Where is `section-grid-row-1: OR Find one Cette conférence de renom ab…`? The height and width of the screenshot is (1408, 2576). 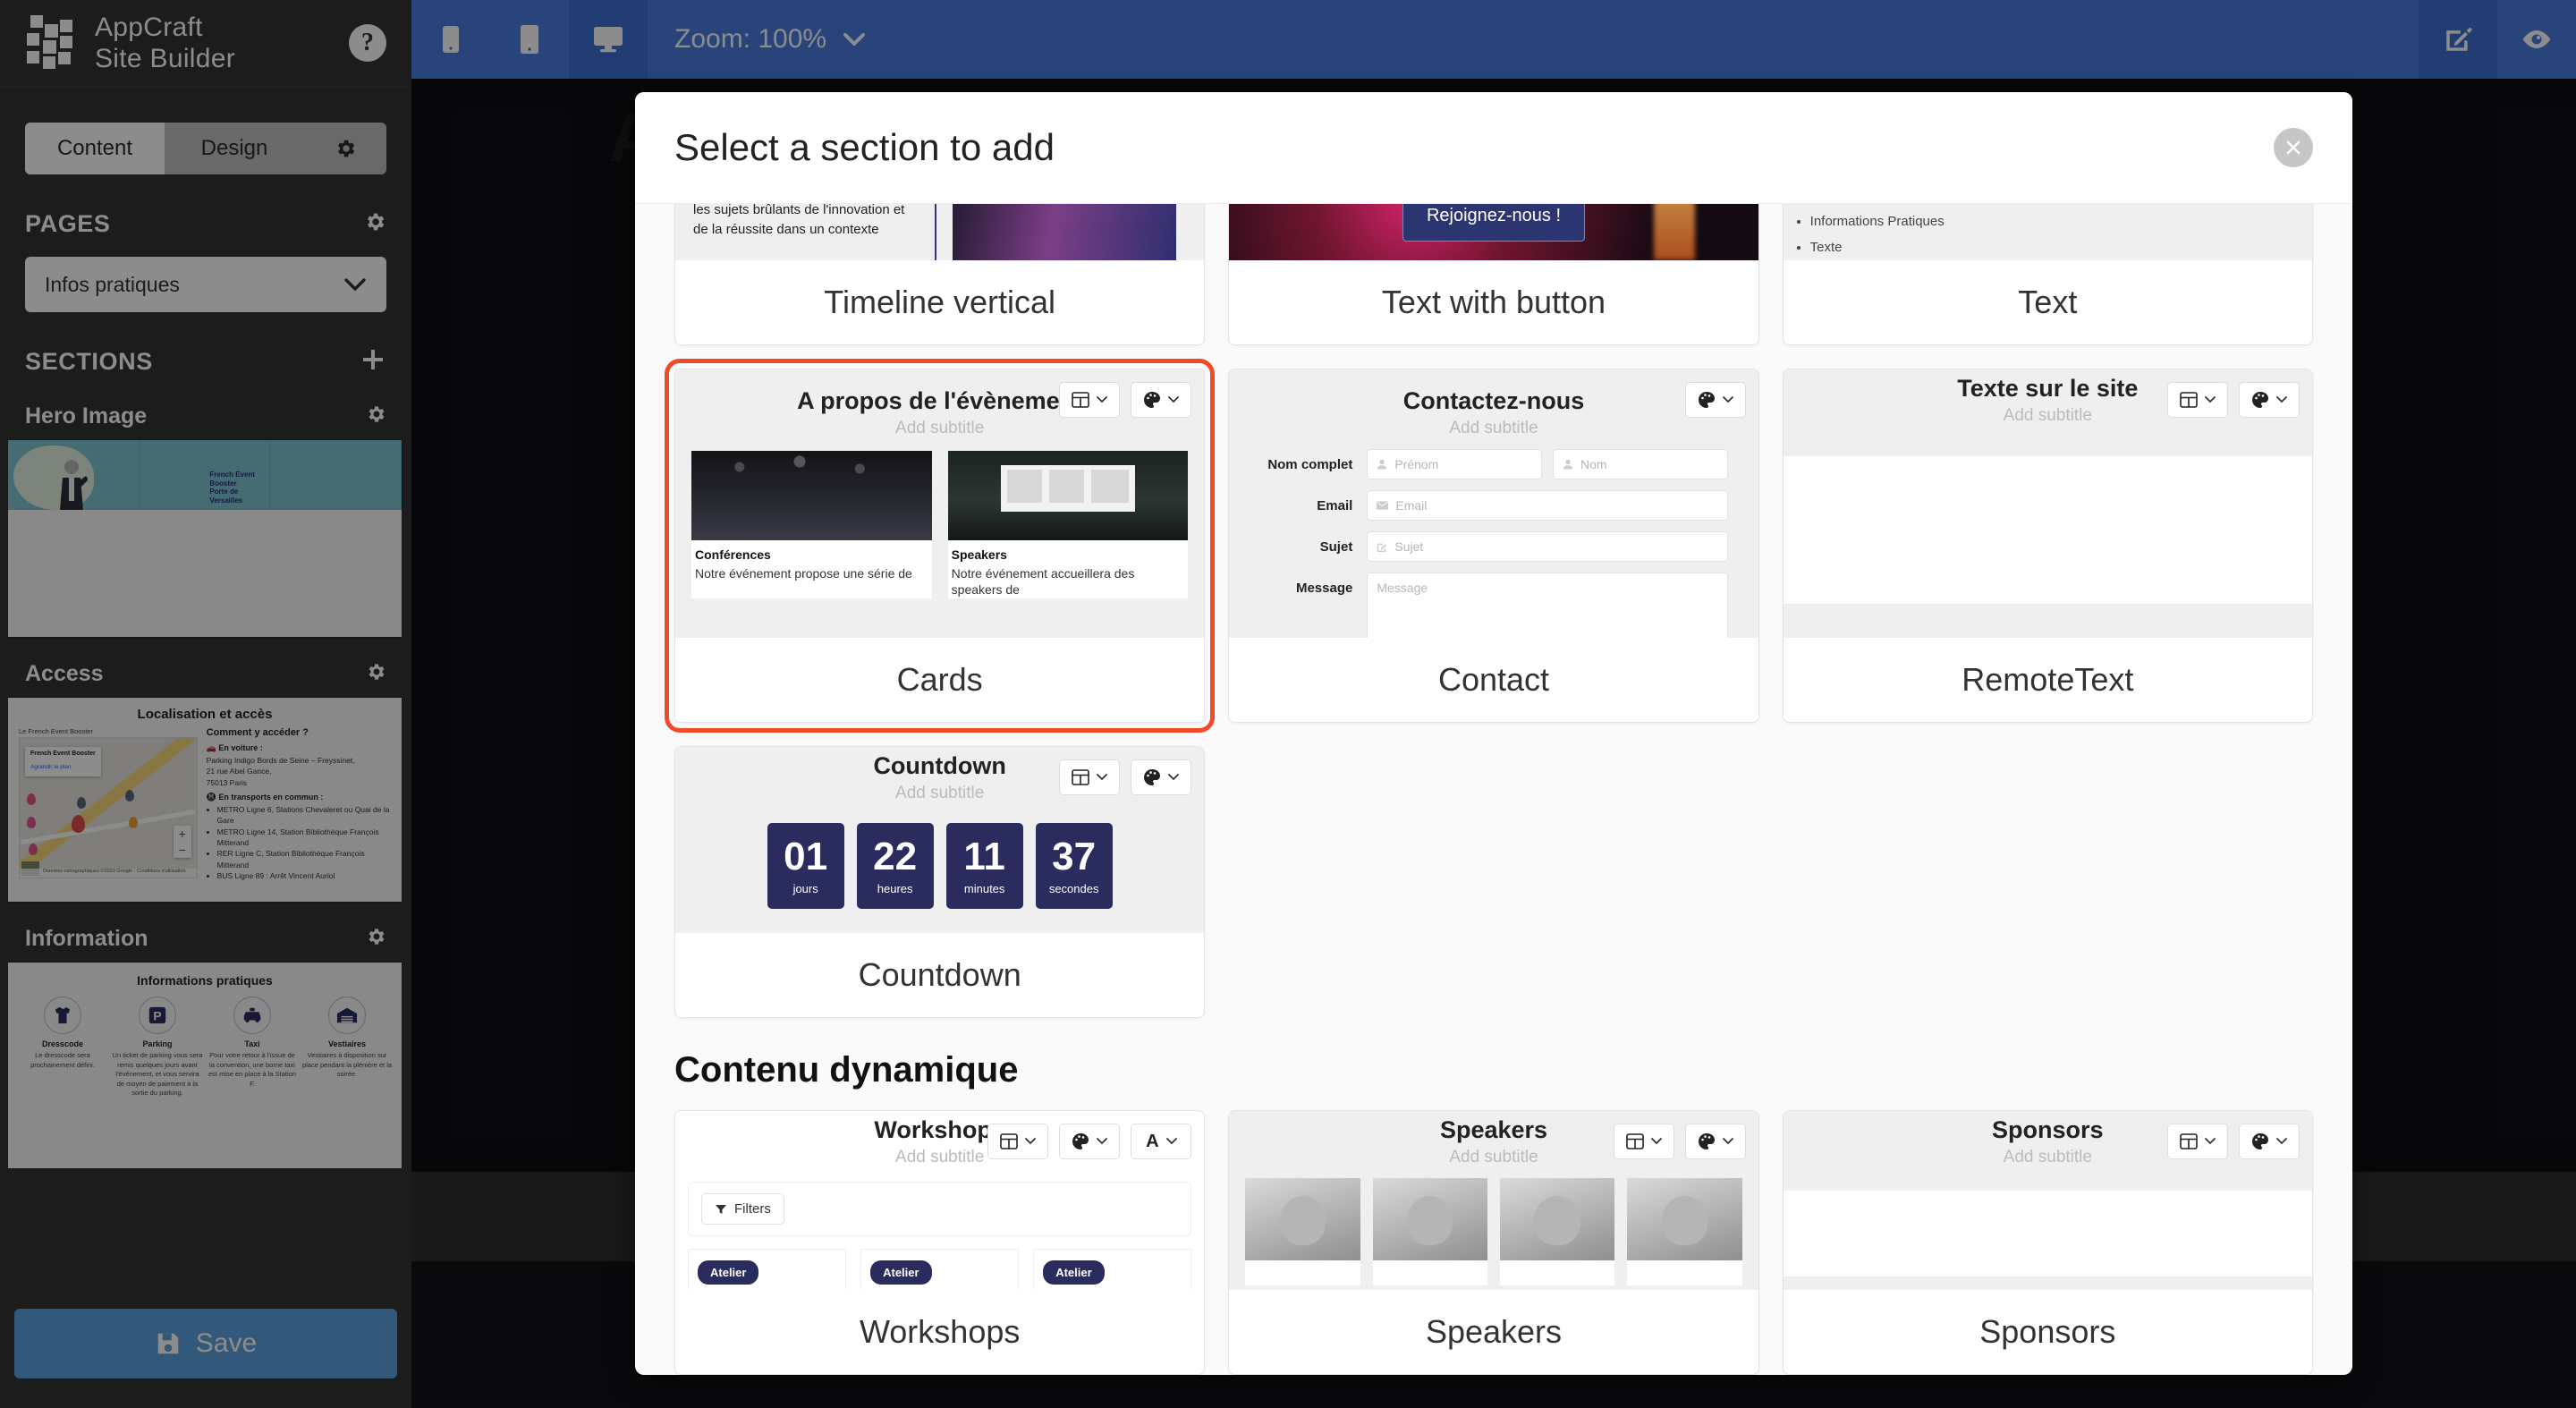 section-grid-row-1: OR Find one Cette conférence de renom ab… is located at coordinates (1493, 274).